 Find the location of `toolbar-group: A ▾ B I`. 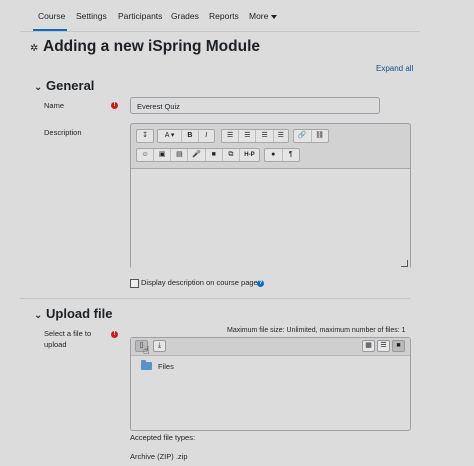

toolbar-group: A ▾ B I is located at coordinates (186, 136).